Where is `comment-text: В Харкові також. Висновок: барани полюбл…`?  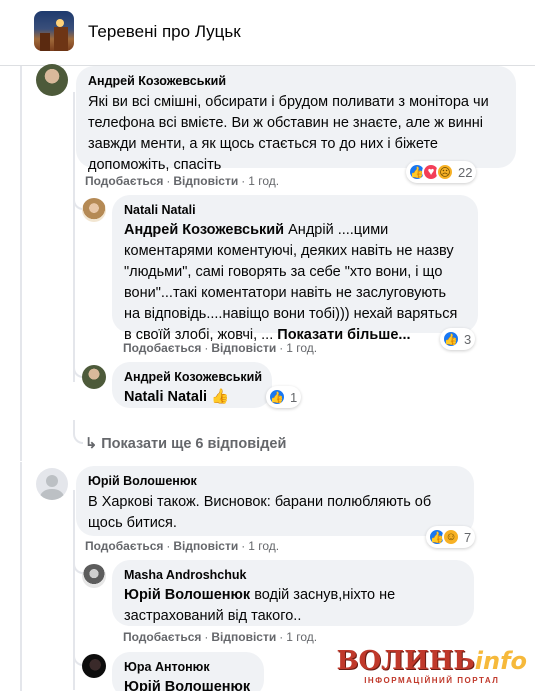
comment-text: В Харкові також. Висновок: барани полюбл… is located at coordinates (260, 512).